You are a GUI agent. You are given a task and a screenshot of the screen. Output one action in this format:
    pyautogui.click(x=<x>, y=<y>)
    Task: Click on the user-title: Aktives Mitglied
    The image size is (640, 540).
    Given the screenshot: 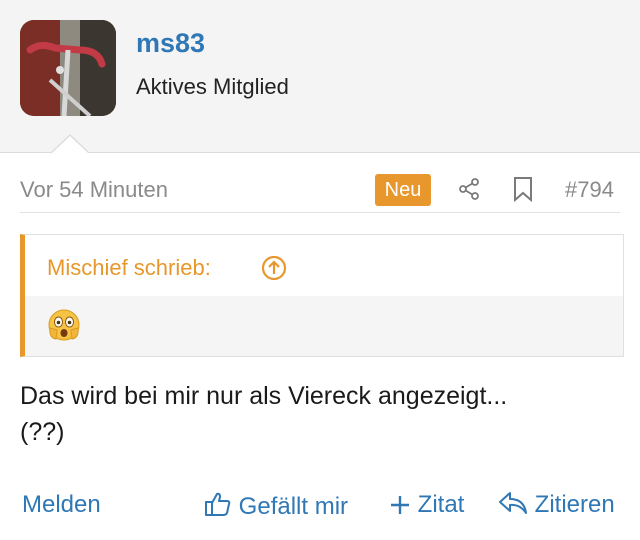 What is the action you would take?
    pyautogui.click(x=212, y=86)
    